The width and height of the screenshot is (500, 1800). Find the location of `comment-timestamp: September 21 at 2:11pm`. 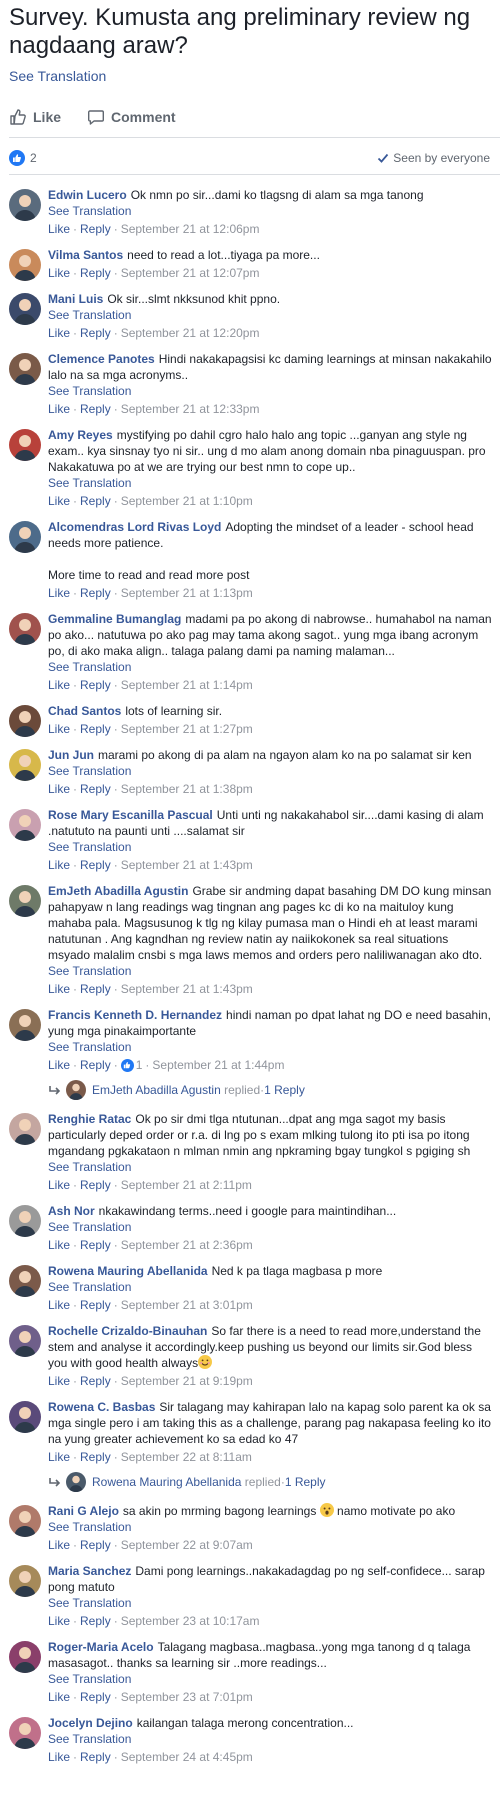

comment-timestamp: September 21 at 2:11pm is located at coordinates (186, 1185).